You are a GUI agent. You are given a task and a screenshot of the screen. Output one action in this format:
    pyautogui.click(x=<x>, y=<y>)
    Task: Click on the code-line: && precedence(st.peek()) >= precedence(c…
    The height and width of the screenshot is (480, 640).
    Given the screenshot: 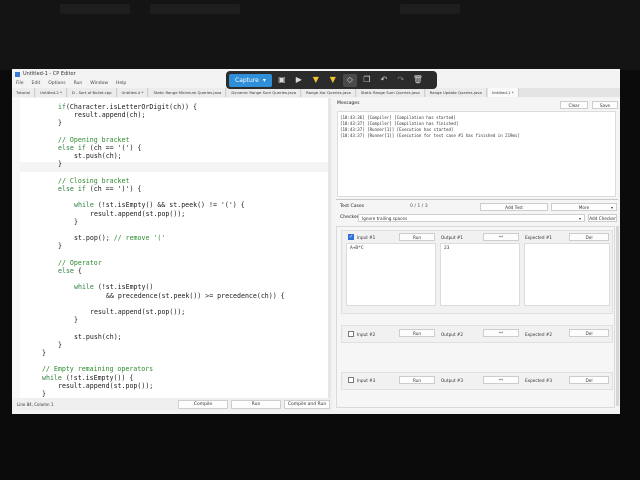 What is the action you would take?
    pyautogui.click(x=195, y=295)
    